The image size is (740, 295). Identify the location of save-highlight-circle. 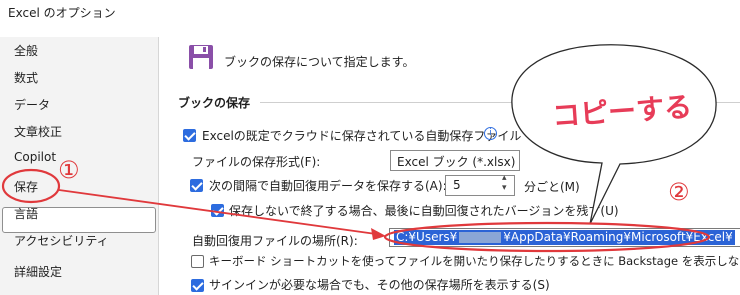
(31, 186).